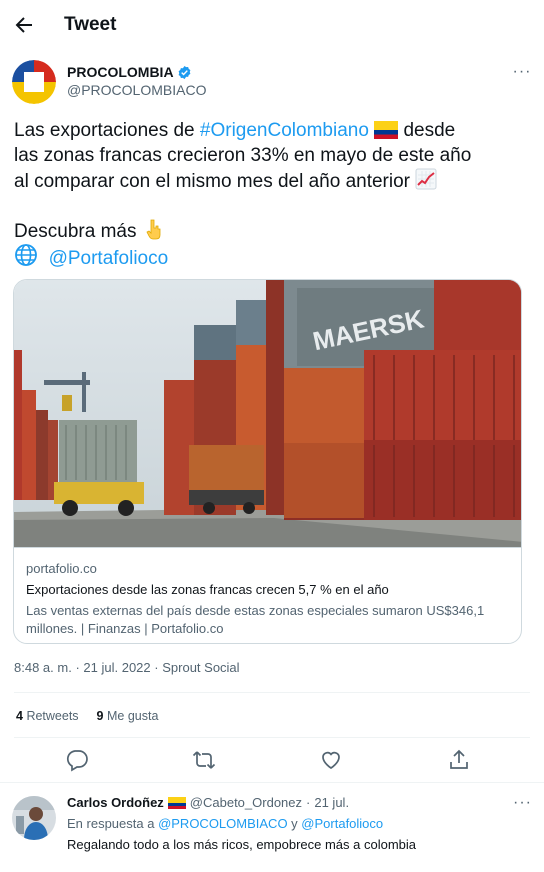  Describe the element at coordinates (426, 179) in the screenshot. I see `chart-increasing-icon` at that location.